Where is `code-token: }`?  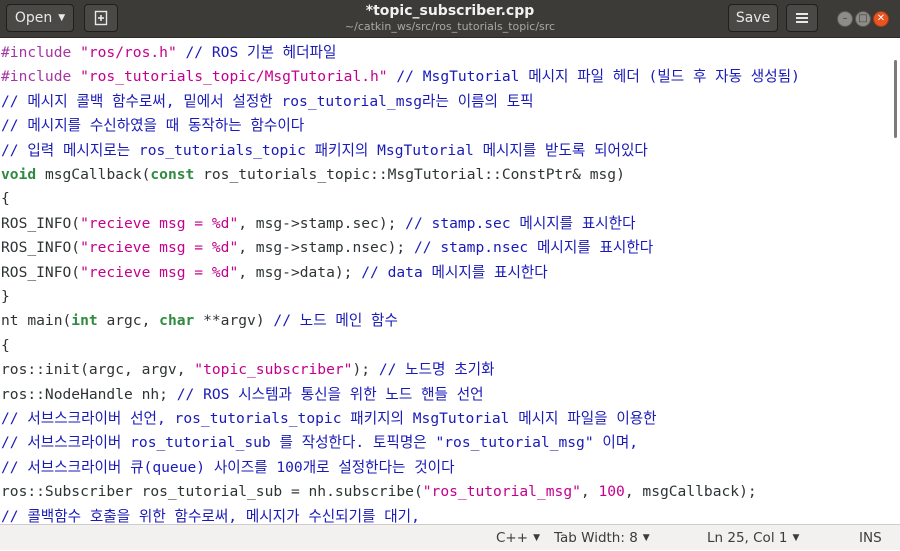 code-token: } is located at coordinates (5, 296).